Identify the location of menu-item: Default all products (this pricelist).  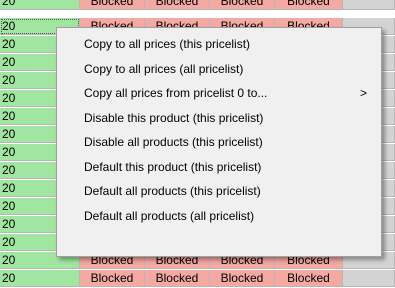
(219, 191).